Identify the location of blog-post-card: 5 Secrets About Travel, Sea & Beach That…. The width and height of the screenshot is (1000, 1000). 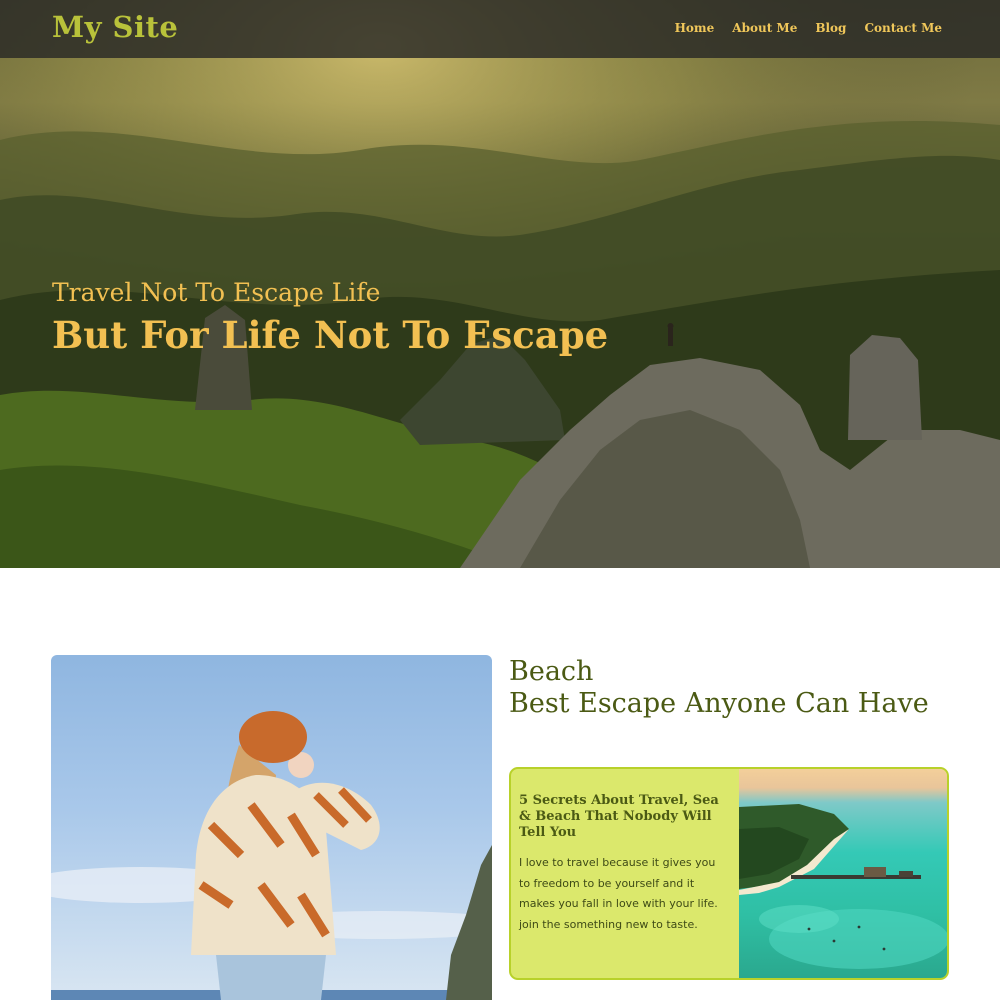
(729, 873).